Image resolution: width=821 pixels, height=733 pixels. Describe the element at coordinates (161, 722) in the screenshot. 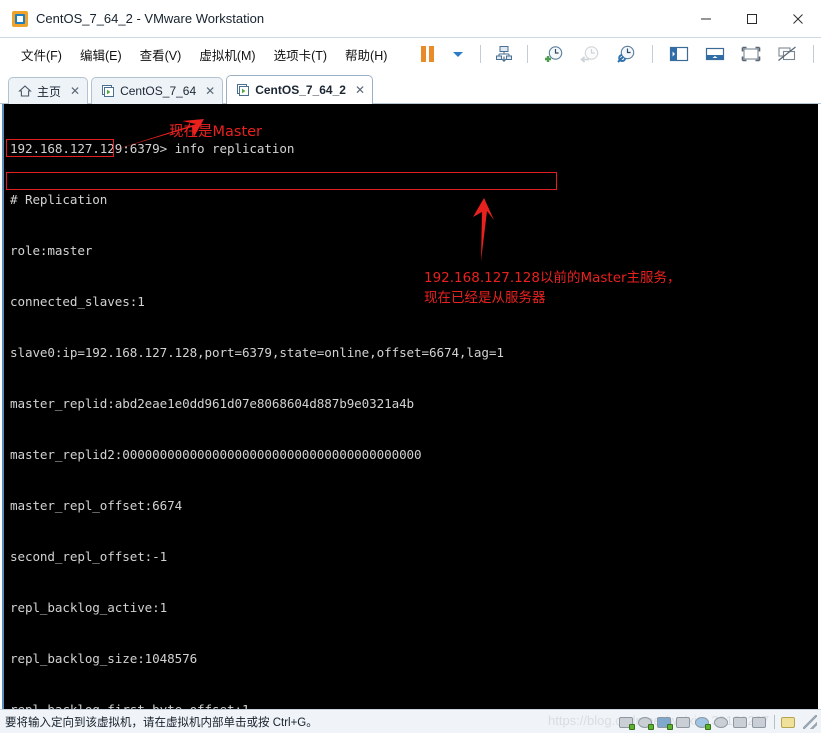

I see `status-message: 要将输入定向到该虚拟机，请在虚拟机内部单击或按 Ctrl+G。` at that location.